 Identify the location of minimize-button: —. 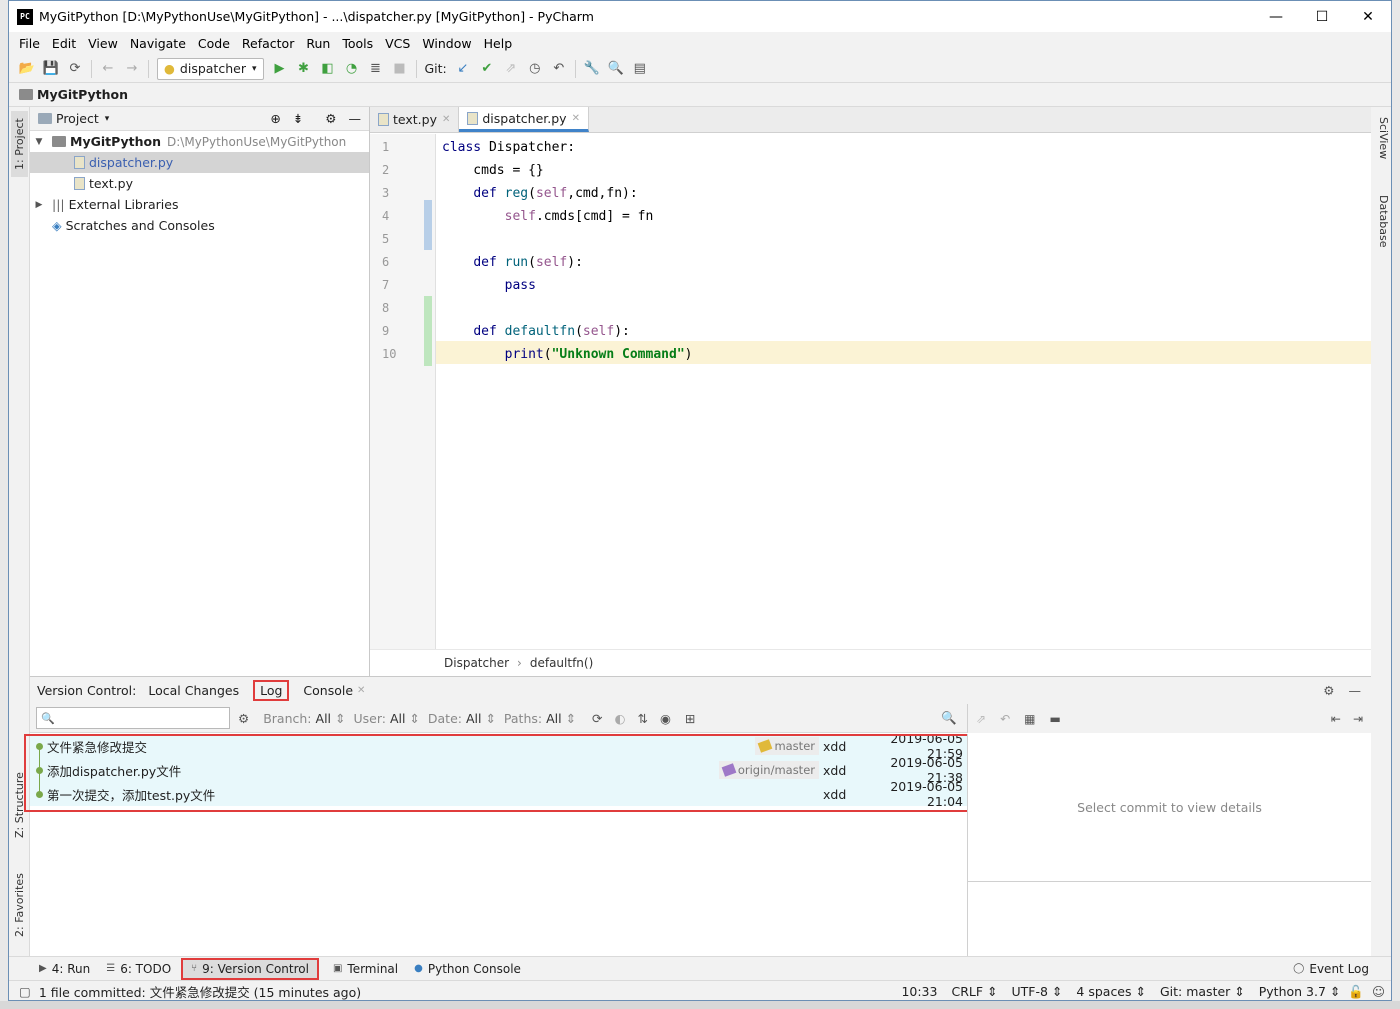
(1276, 16).